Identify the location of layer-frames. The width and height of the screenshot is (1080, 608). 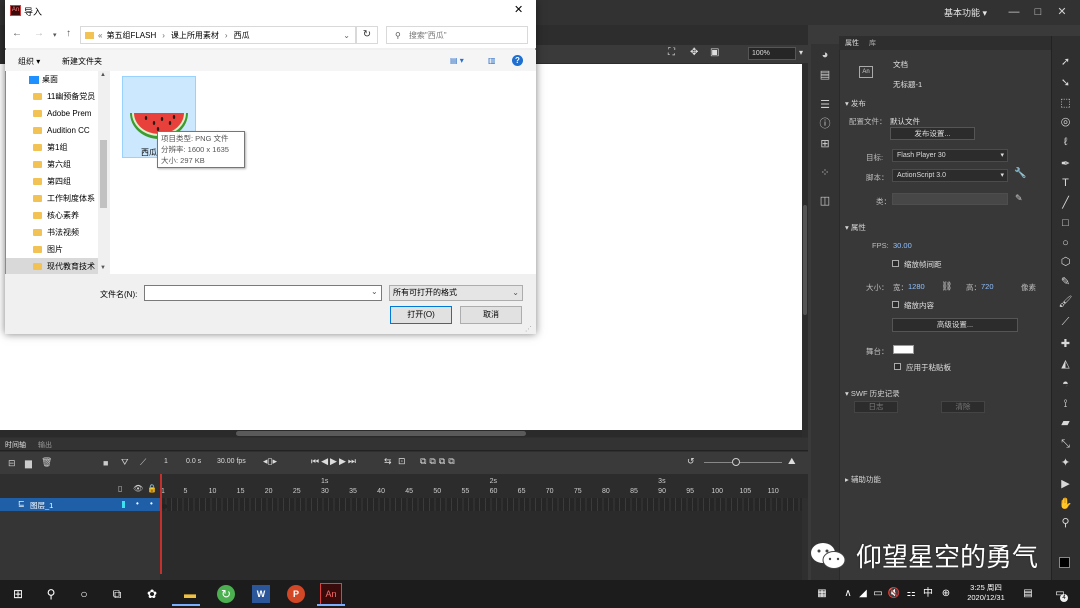
(481, 504).